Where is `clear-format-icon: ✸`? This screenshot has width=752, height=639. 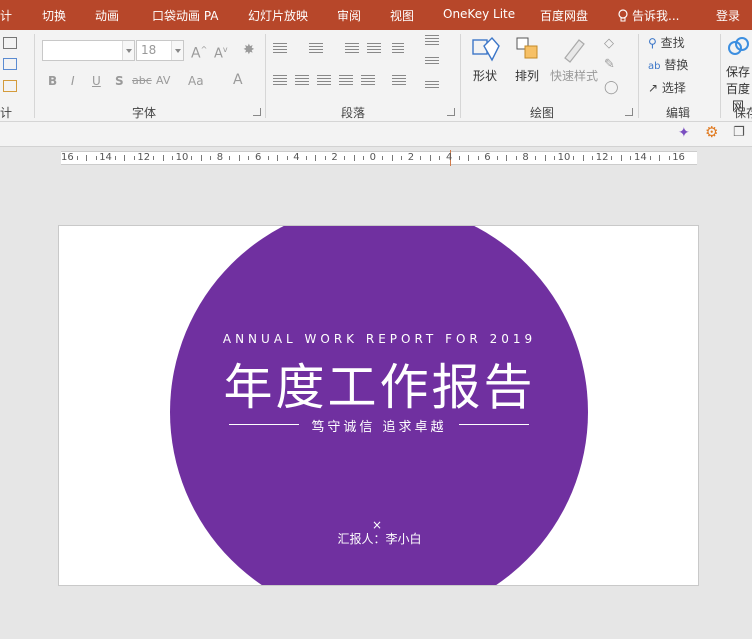
clear-format-icon: ✸ is located at coordinates (249, 50).